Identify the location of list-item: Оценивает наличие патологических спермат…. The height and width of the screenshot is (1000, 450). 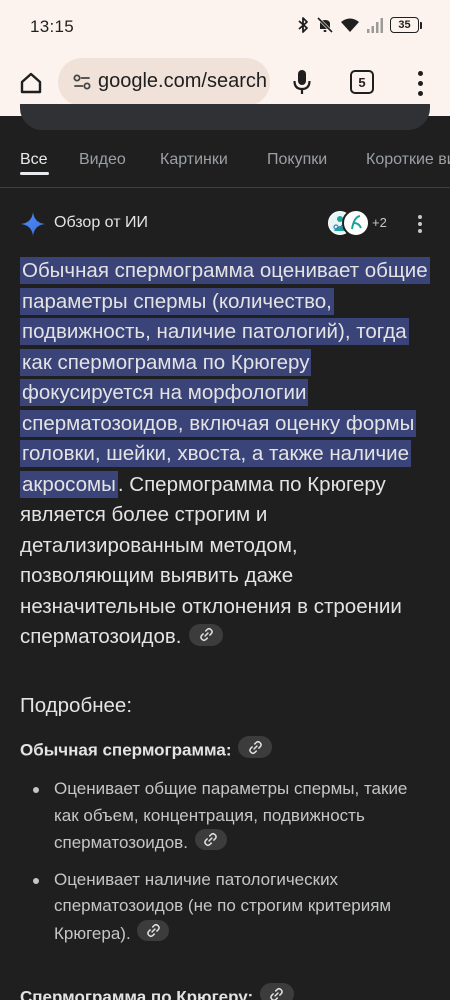
(225, 907).